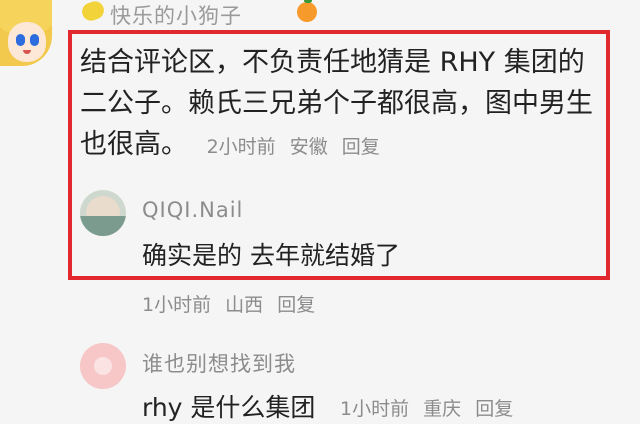 The height and width of the screenshot is (424, 640). I want to click on comment-line-2: 二公子。赖氏三兄弟个子都很高，图中男生, so click(336, 103).